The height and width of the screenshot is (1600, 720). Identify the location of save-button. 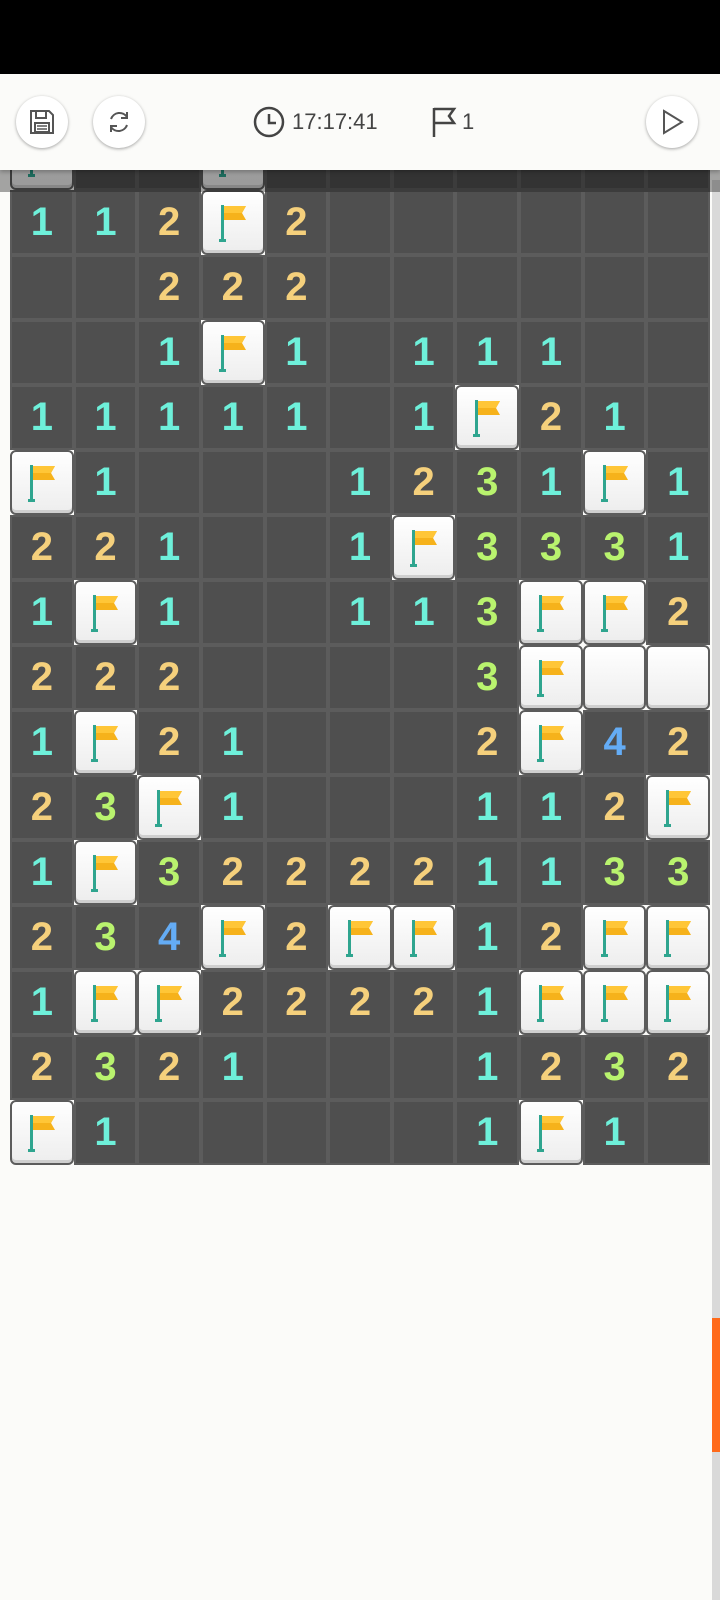
(42, 122).